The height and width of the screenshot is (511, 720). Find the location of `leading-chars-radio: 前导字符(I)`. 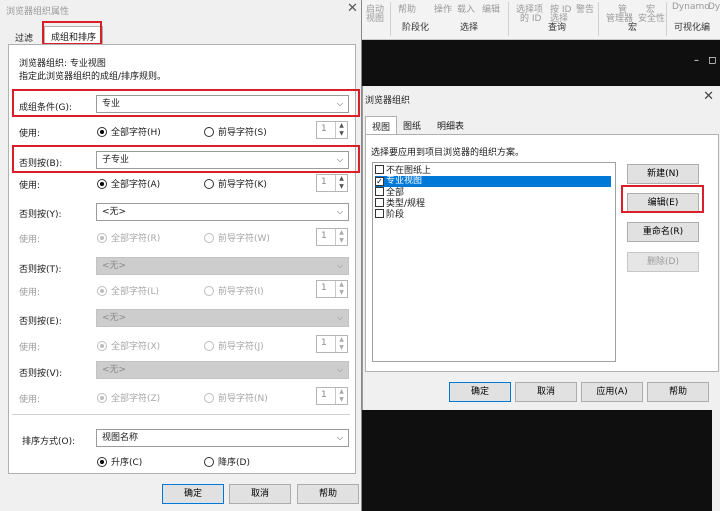

leading-chars-radio: 前导字符(I) is located at coordinates (234, 290).